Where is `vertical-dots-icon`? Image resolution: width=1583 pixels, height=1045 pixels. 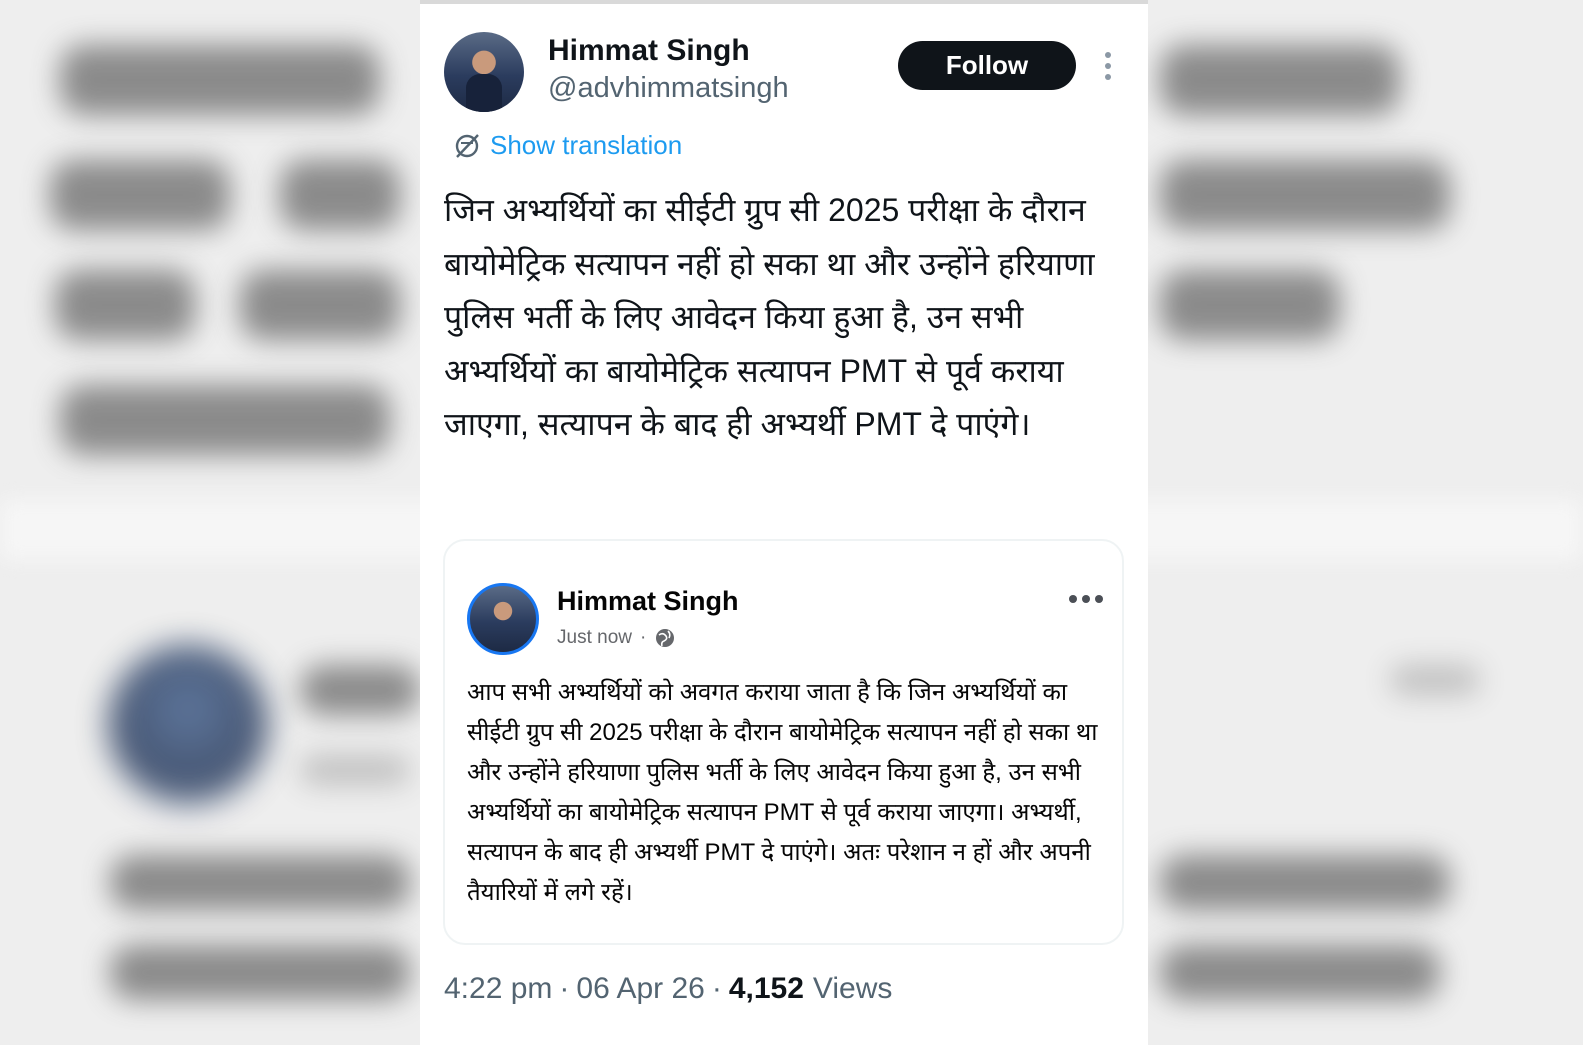 vertical-dots-icon is located at coordinates (1108, 66).